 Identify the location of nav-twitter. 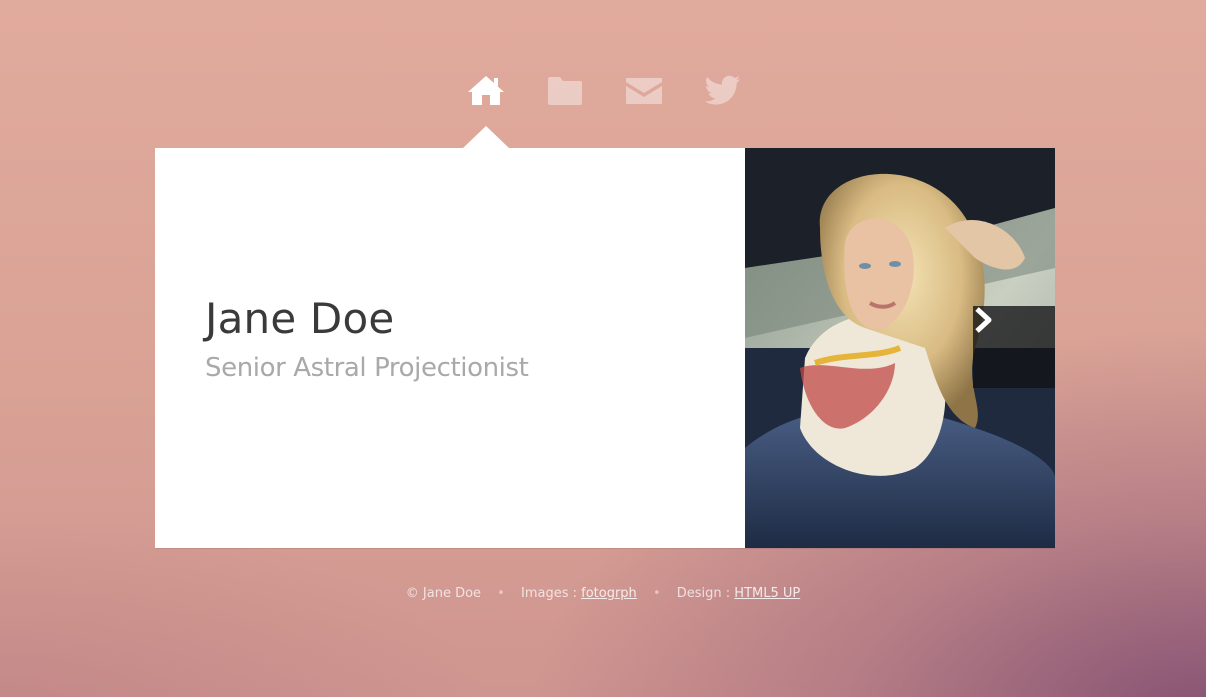
(722, 90).